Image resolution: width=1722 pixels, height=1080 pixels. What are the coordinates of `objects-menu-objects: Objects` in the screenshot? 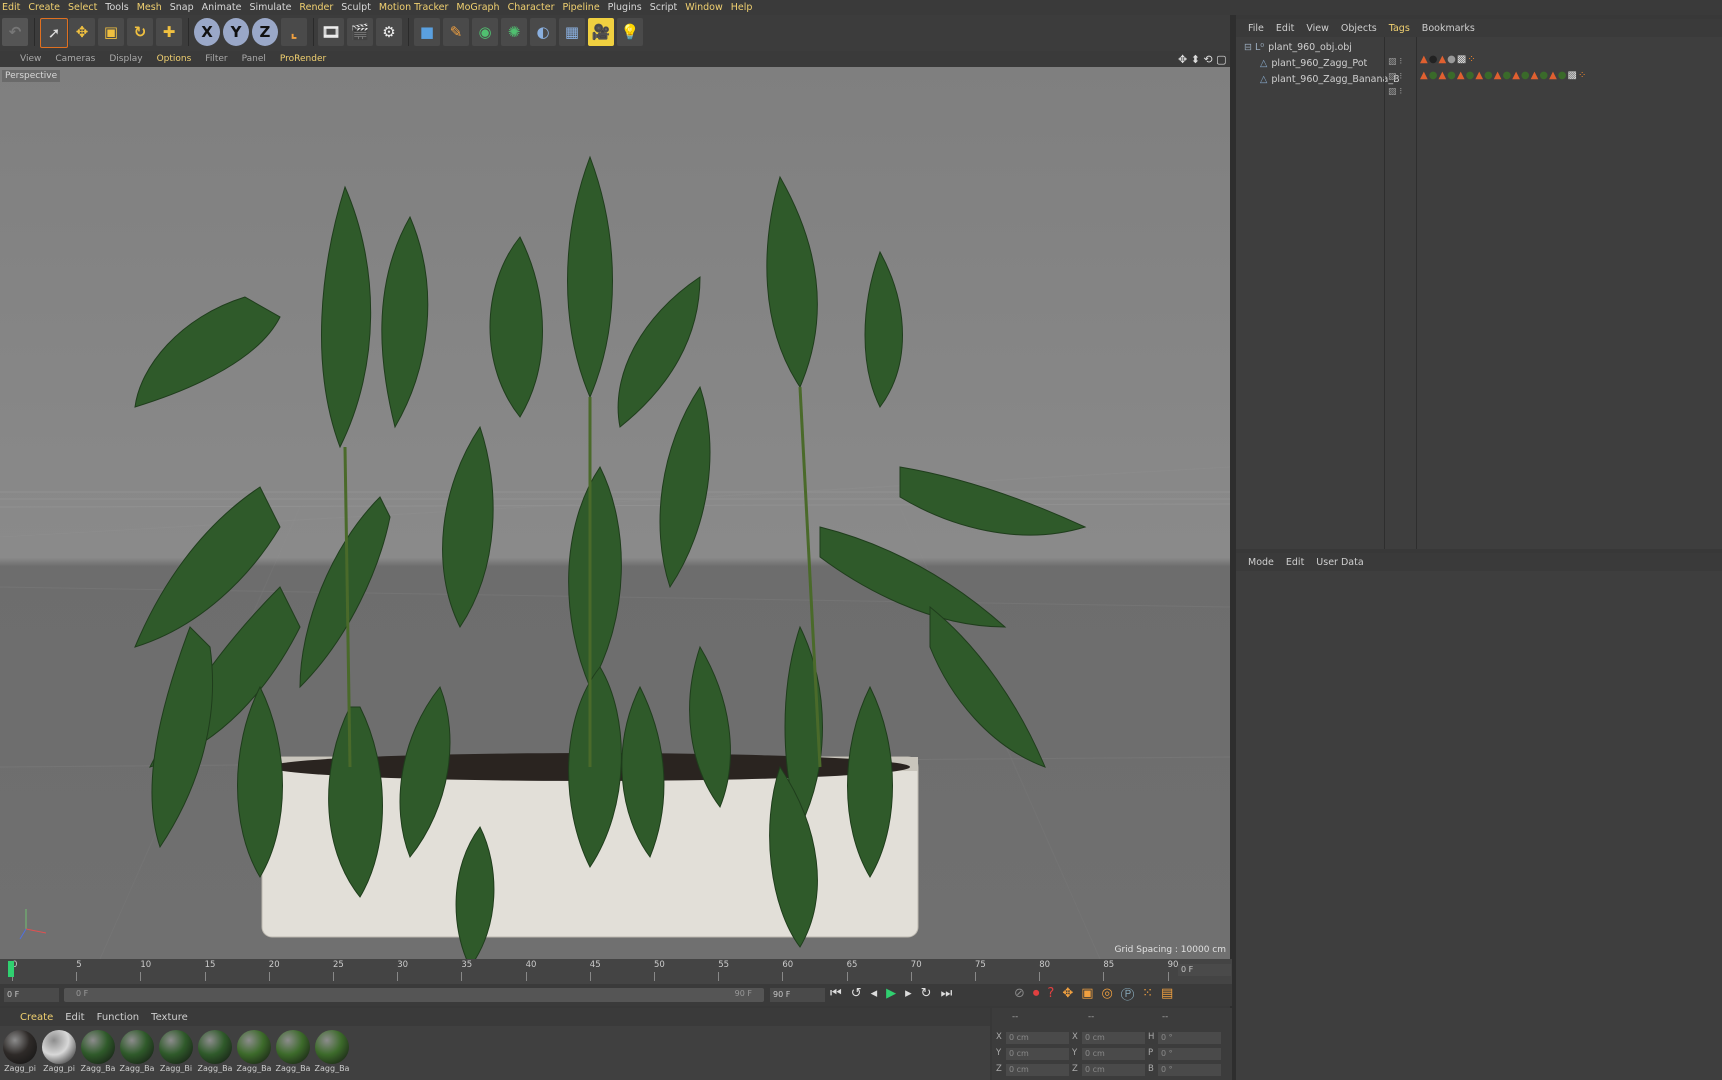 It's located at (1359, 28).